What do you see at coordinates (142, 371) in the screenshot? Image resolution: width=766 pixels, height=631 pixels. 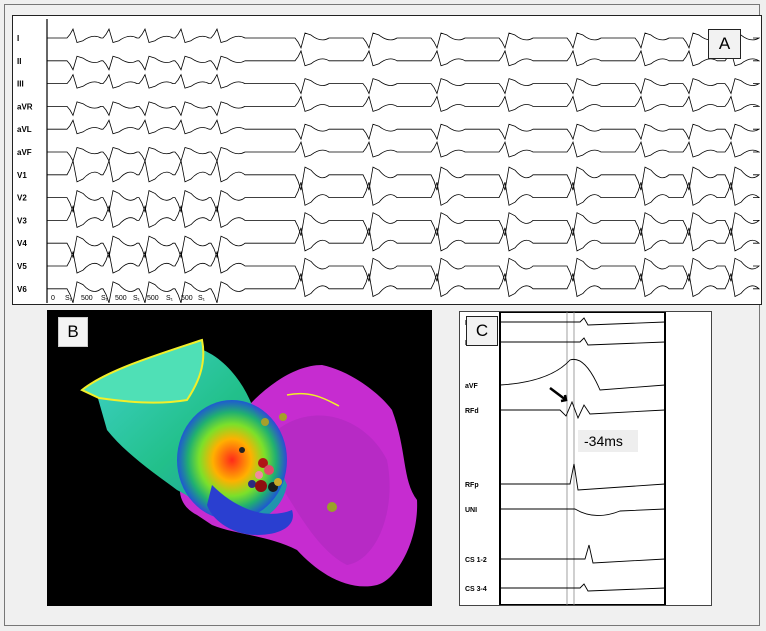 I see `tube-opening-outline` at bounding box center [142, 371].